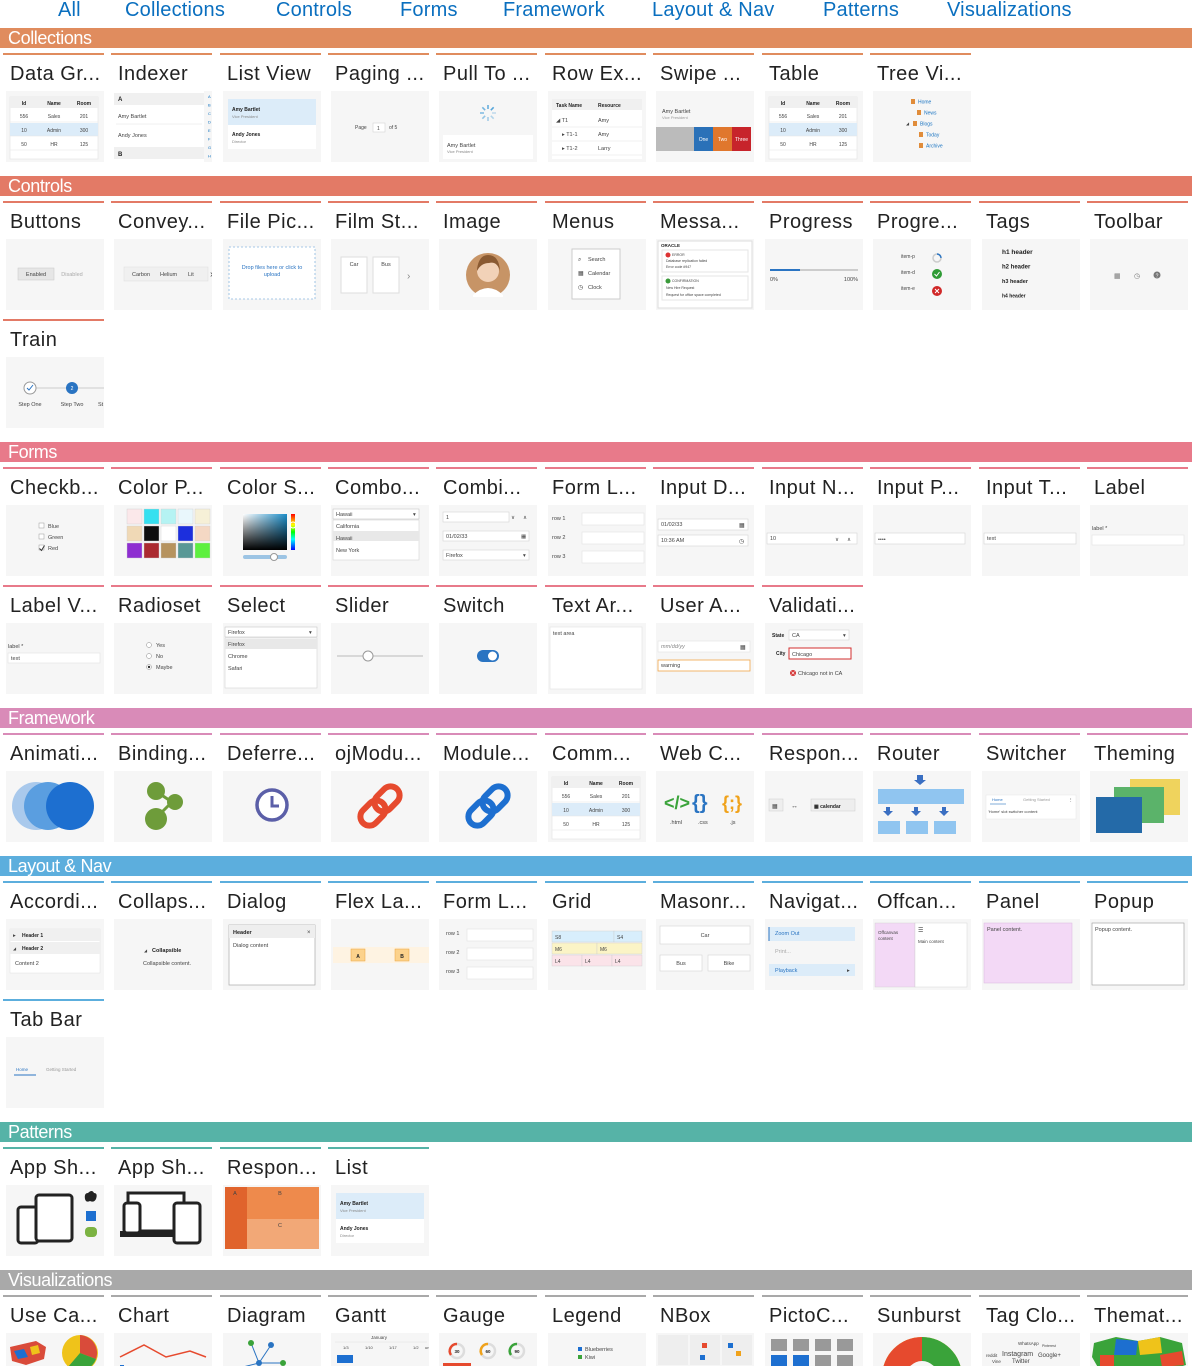 The image size is (1196, 1366). What do you see at coordinates (802, 655) in the screenshot?
I see `svg-text: Chicago` at bounding box center [802, 655].